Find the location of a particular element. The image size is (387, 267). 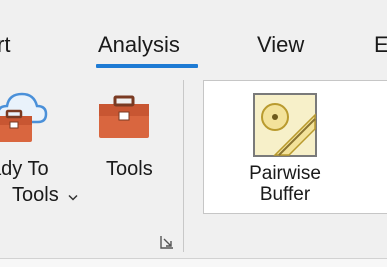

pairwise-buffer-label-line1: Pairwise is located at coordinates (285, 173).